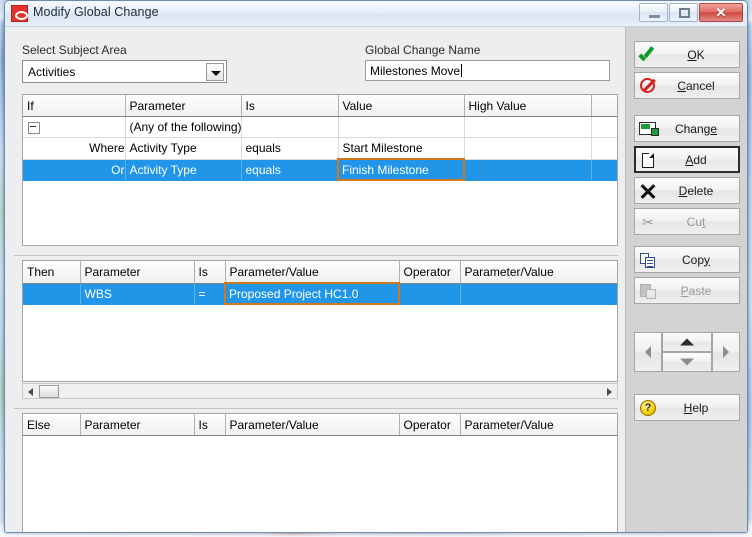 This screenshot has height=537, width=752. I want to click on then-col-is: Is, so click(210, 272).